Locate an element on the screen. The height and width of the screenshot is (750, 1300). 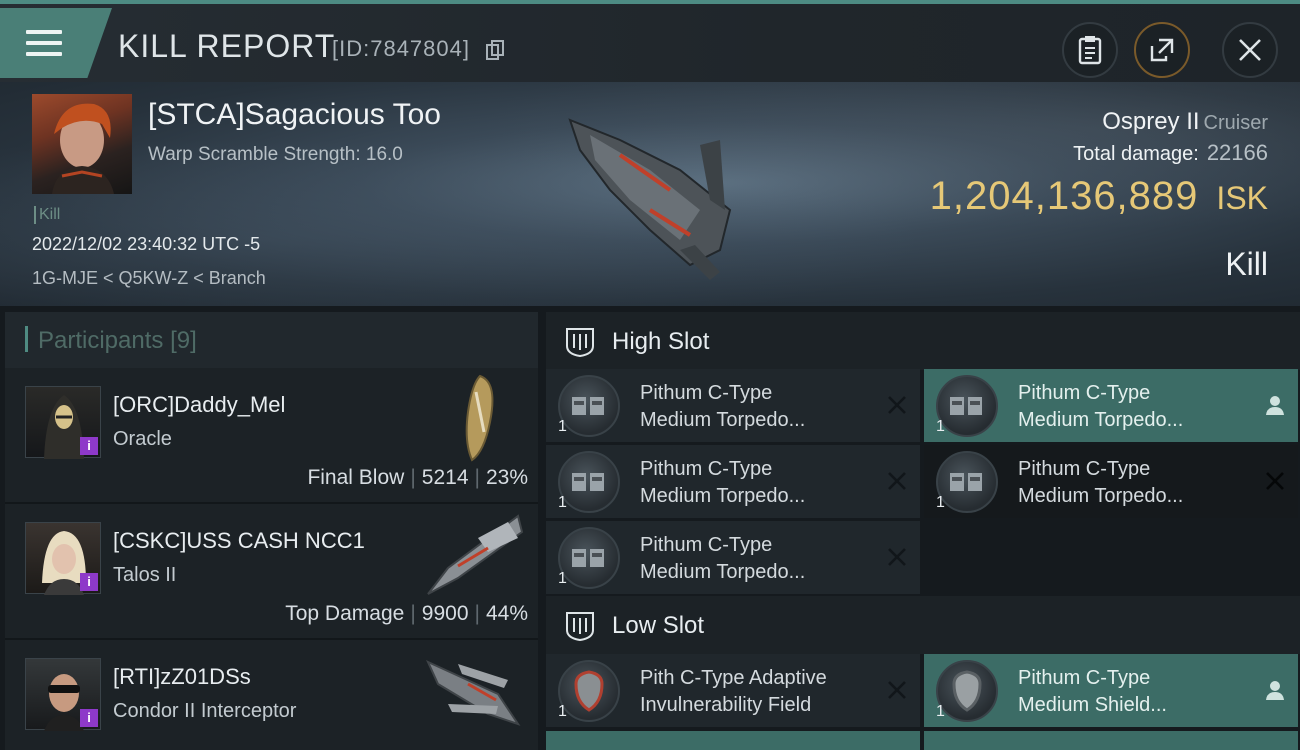
menu-button is located at coordinates (56, 43).